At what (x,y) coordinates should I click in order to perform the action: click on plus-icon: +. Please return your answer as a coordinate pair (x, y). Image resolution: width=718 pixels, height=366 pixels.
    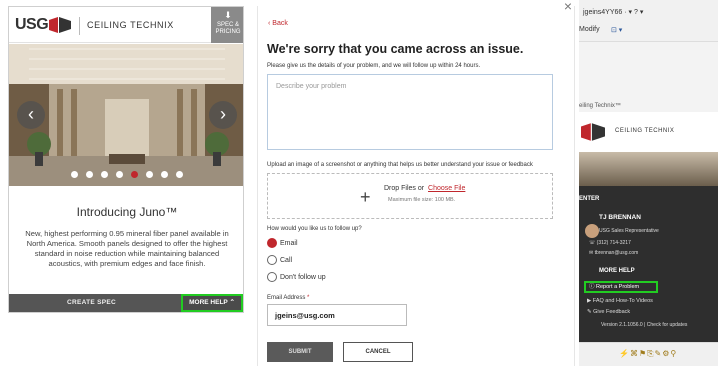
    Looking at the image, I should click on (365, 197).